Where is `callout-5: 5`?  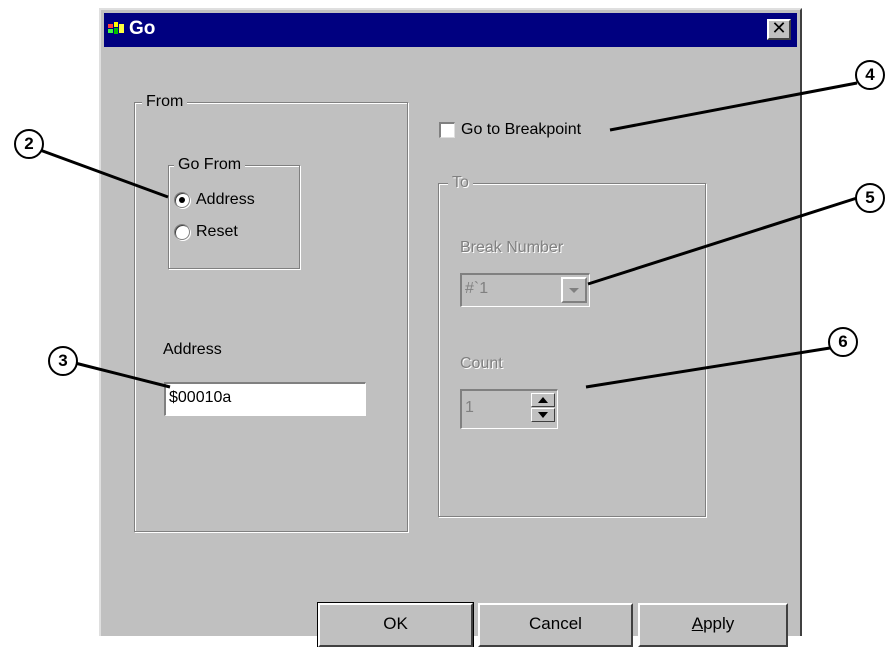 callout-5: 5 is located at coordinates (870, 198).